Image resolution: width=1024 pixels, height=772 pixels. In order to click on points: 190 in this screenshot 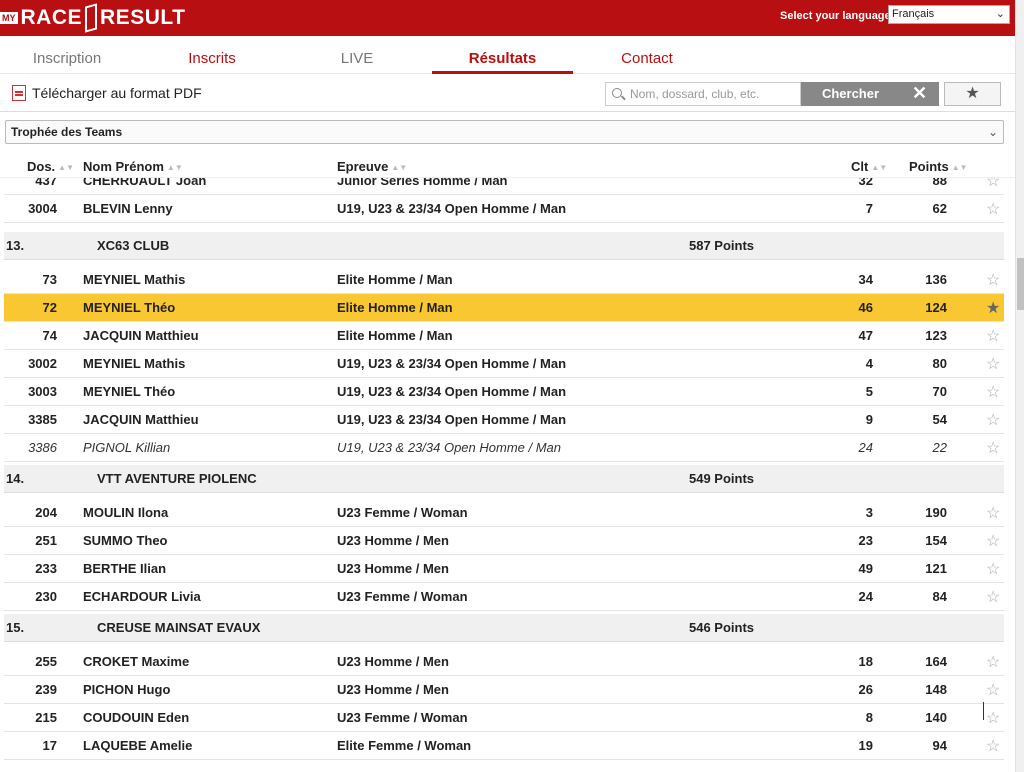, I will do `click(936, 512)`.